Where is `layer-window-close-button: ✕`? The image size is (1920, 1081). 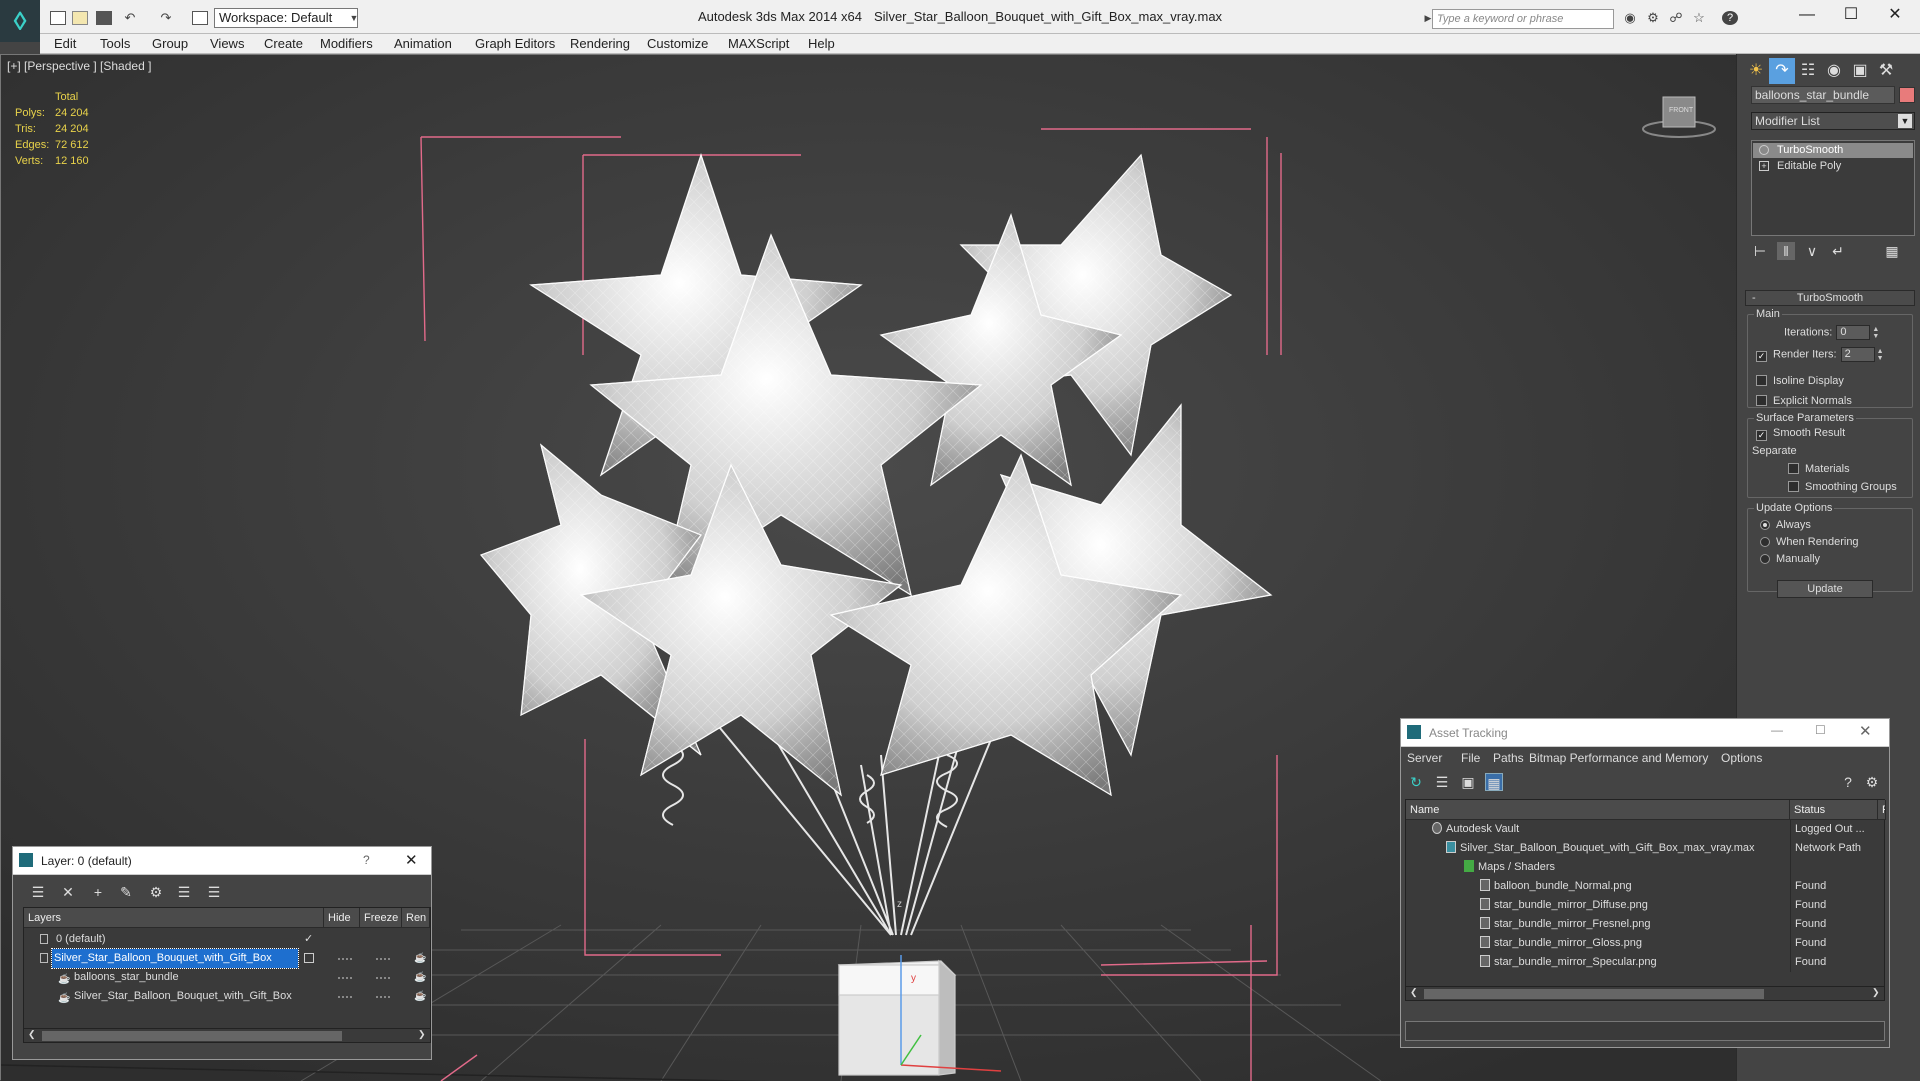
layer-window-close-button: ✕ is located at coordinates (411, 860).